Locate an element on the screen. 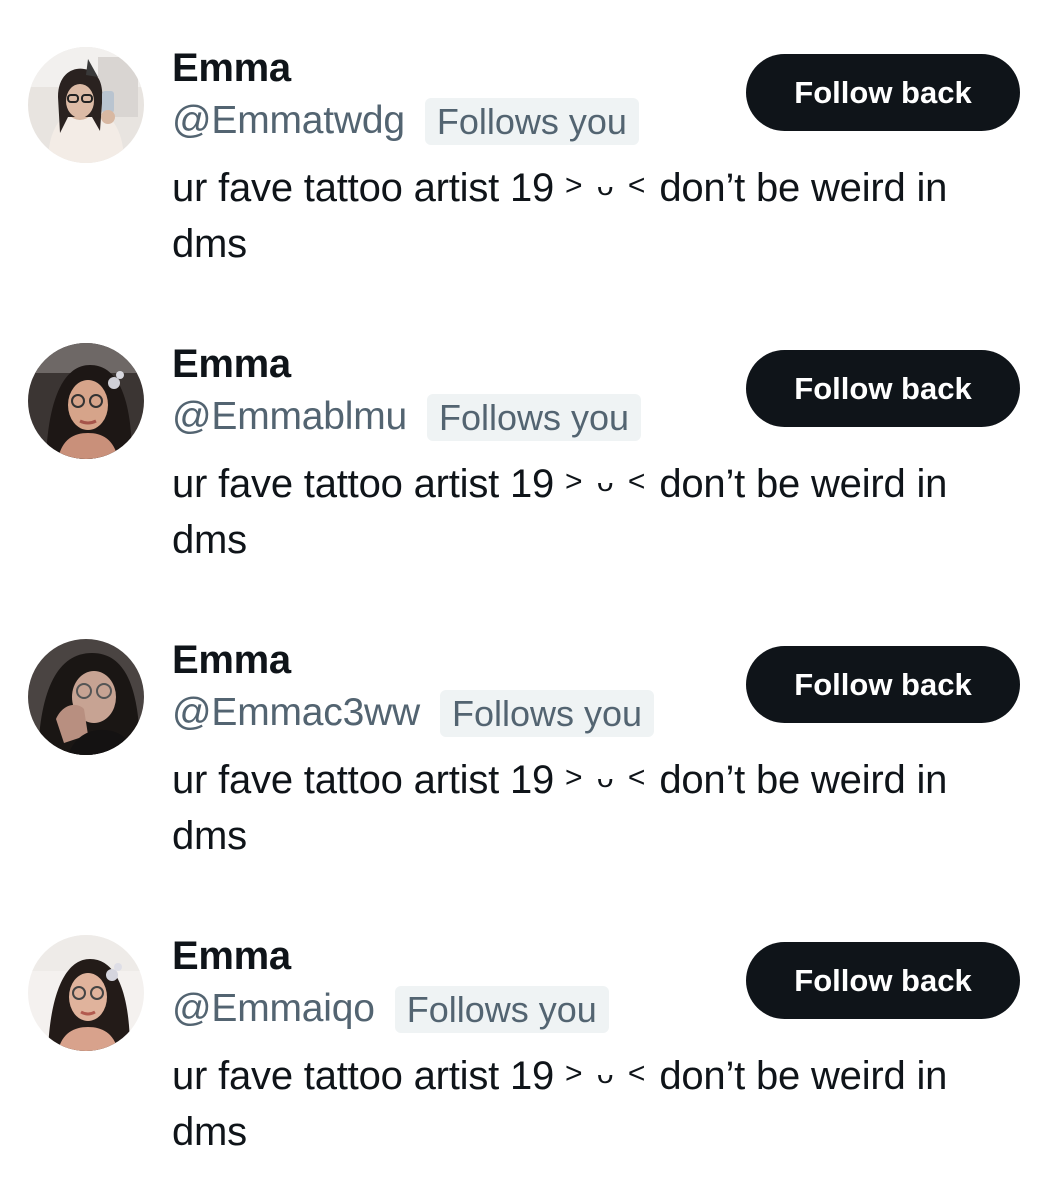 This screenshot has width=1042, height=1200. handle-line: @Emmac3ww Follows you is located at coordinates (413, 713).